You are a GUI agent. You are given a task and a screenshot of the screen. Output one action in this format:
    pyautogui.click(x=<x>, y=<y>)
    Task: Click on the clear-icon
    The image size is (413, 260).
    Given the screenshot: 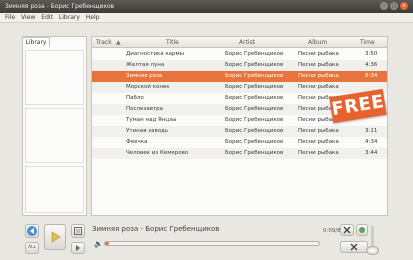 What is the action you would take?
    pyautogui.click(x=347, y=230)
    